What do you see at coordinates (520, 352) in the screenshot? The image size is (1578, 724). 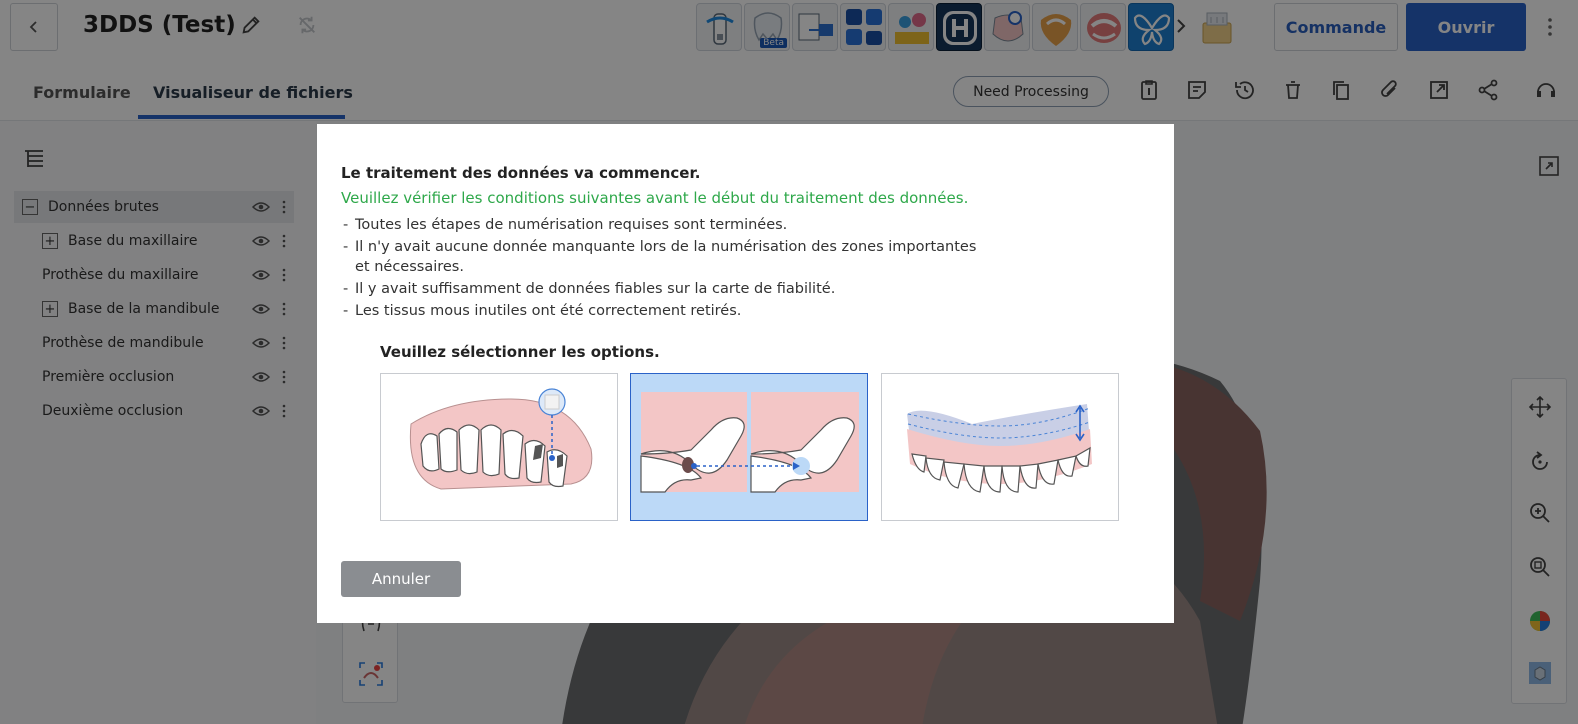 I see `options-title: Veuillez sélectionner les options.` at bounding box center [520, 352].